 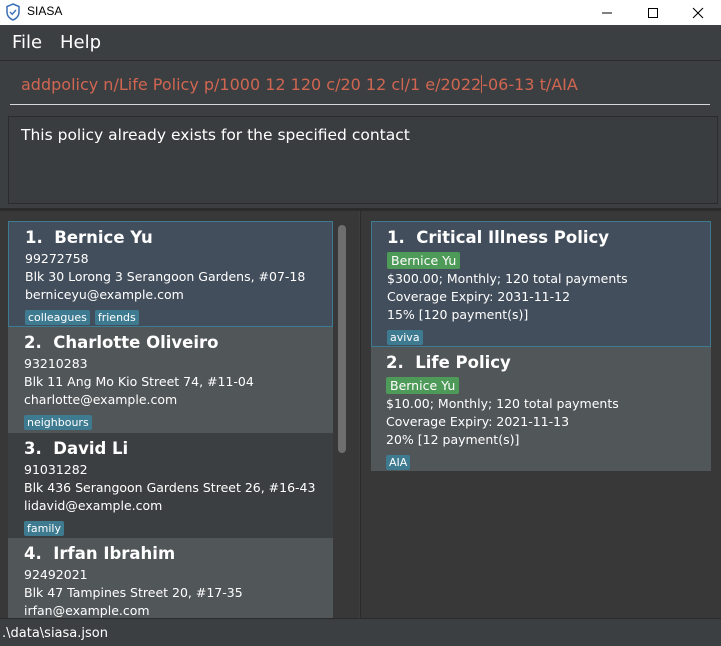 I want to click on policy-tags: AIA, so click(x=548, y=460).